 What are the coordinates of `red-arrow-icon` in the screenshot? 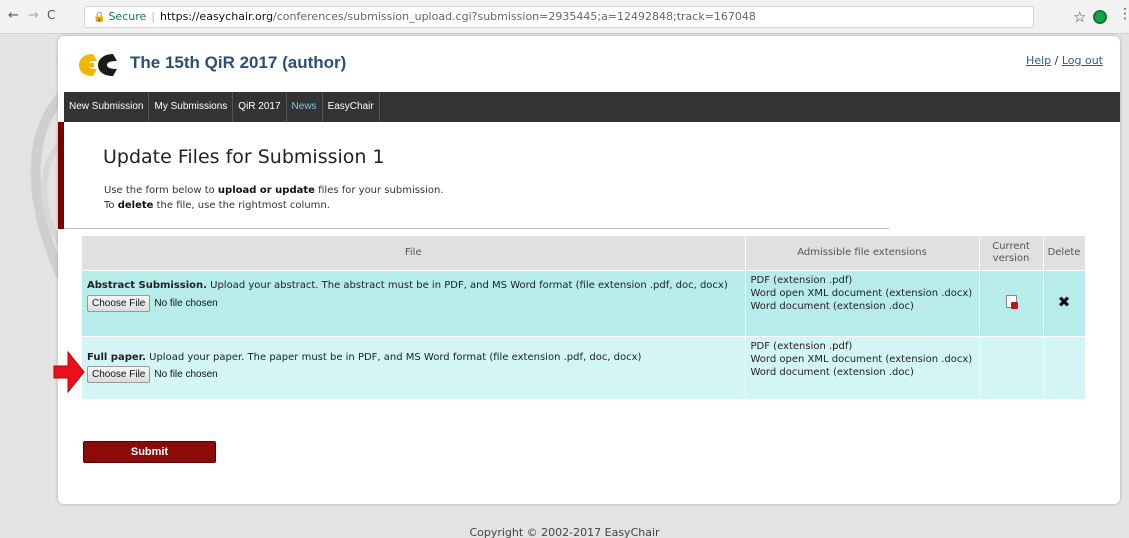 It's located at (69, 372).